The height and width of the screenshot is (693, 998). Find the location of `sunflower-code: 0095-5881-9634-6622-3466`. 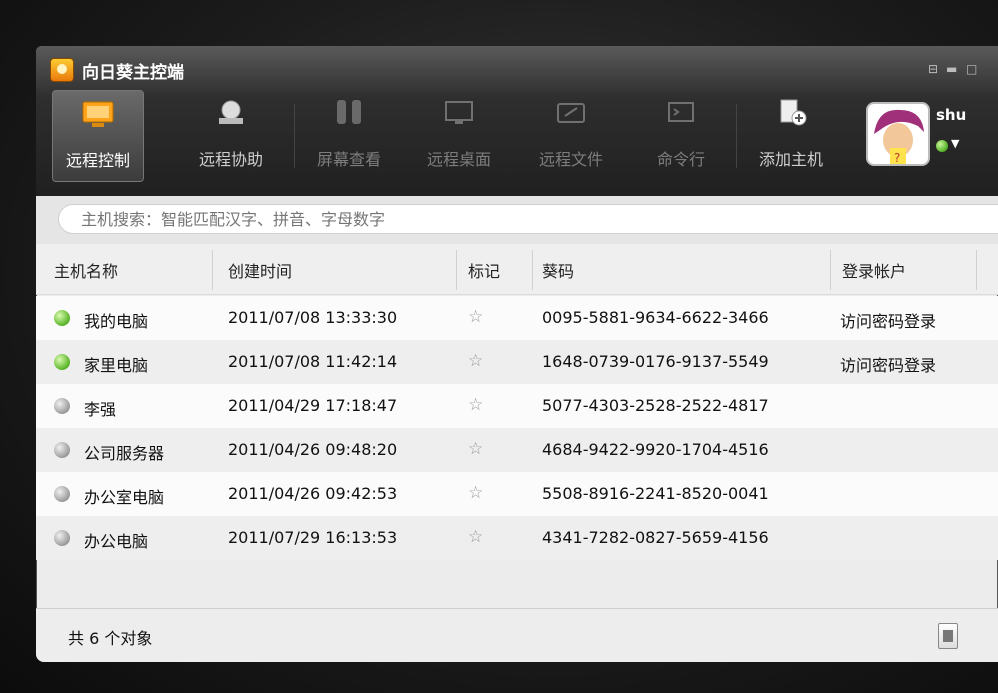

sunflower-code: 0095-5881-9634-6622-3466 is located at coordinates (655, 317).